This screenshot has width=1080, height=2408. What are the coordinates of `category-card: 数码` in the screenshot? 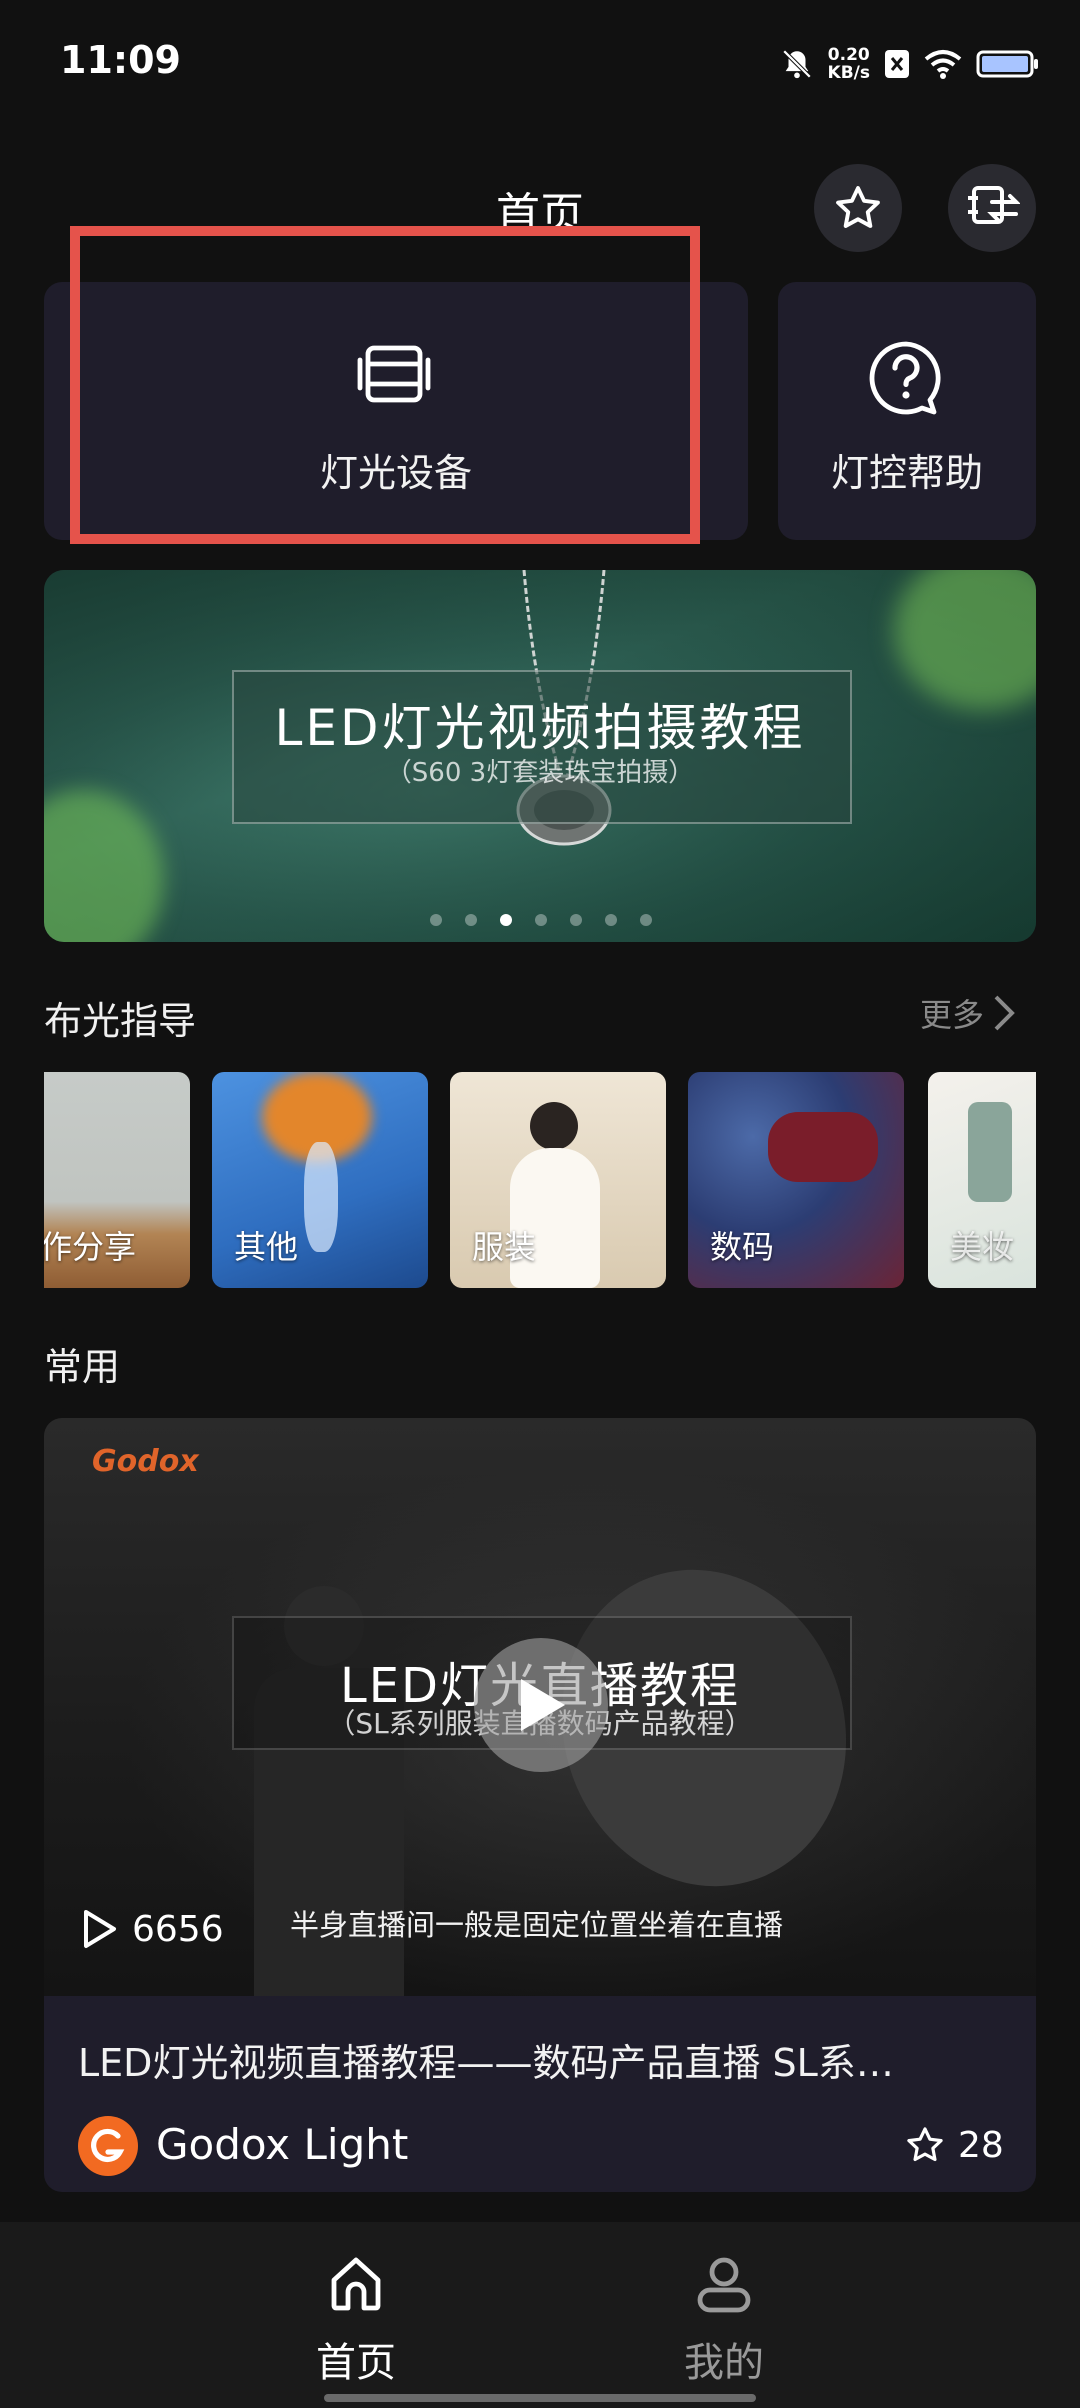 It's located at (796, 1180).